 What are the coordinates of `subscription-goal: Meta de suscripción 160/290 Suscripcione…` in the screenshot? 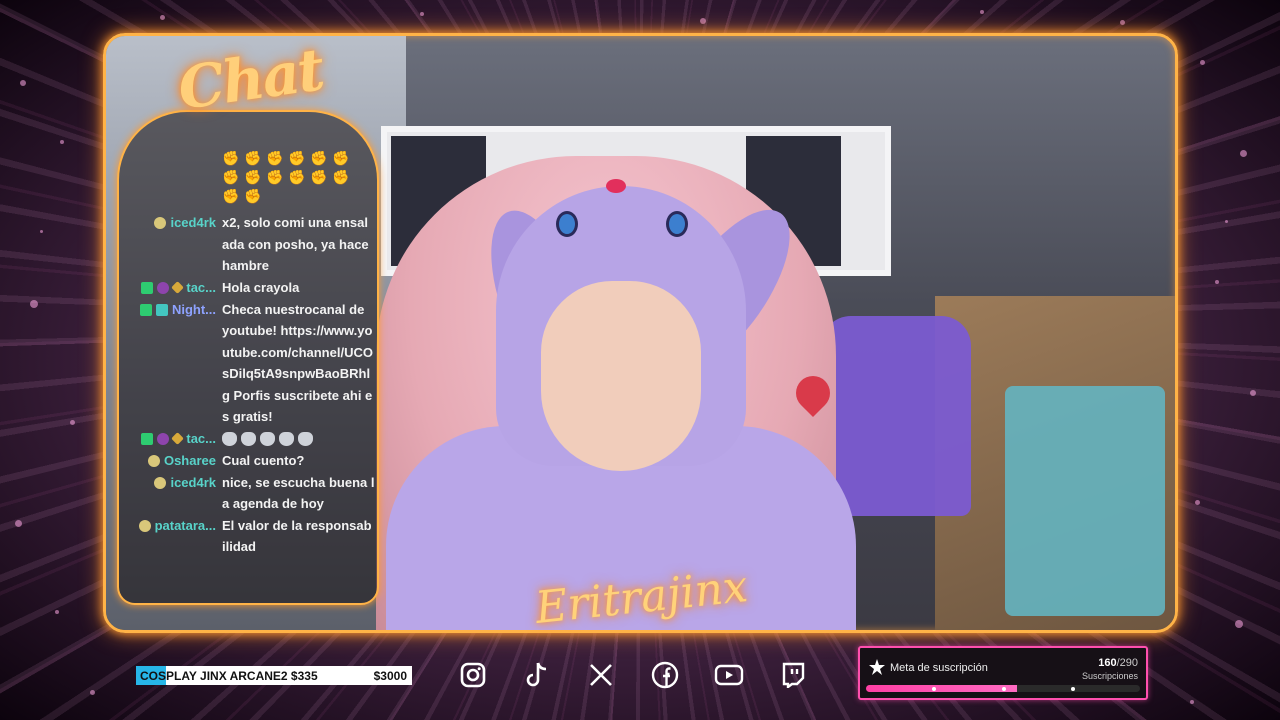 It's located at (1003, 673).